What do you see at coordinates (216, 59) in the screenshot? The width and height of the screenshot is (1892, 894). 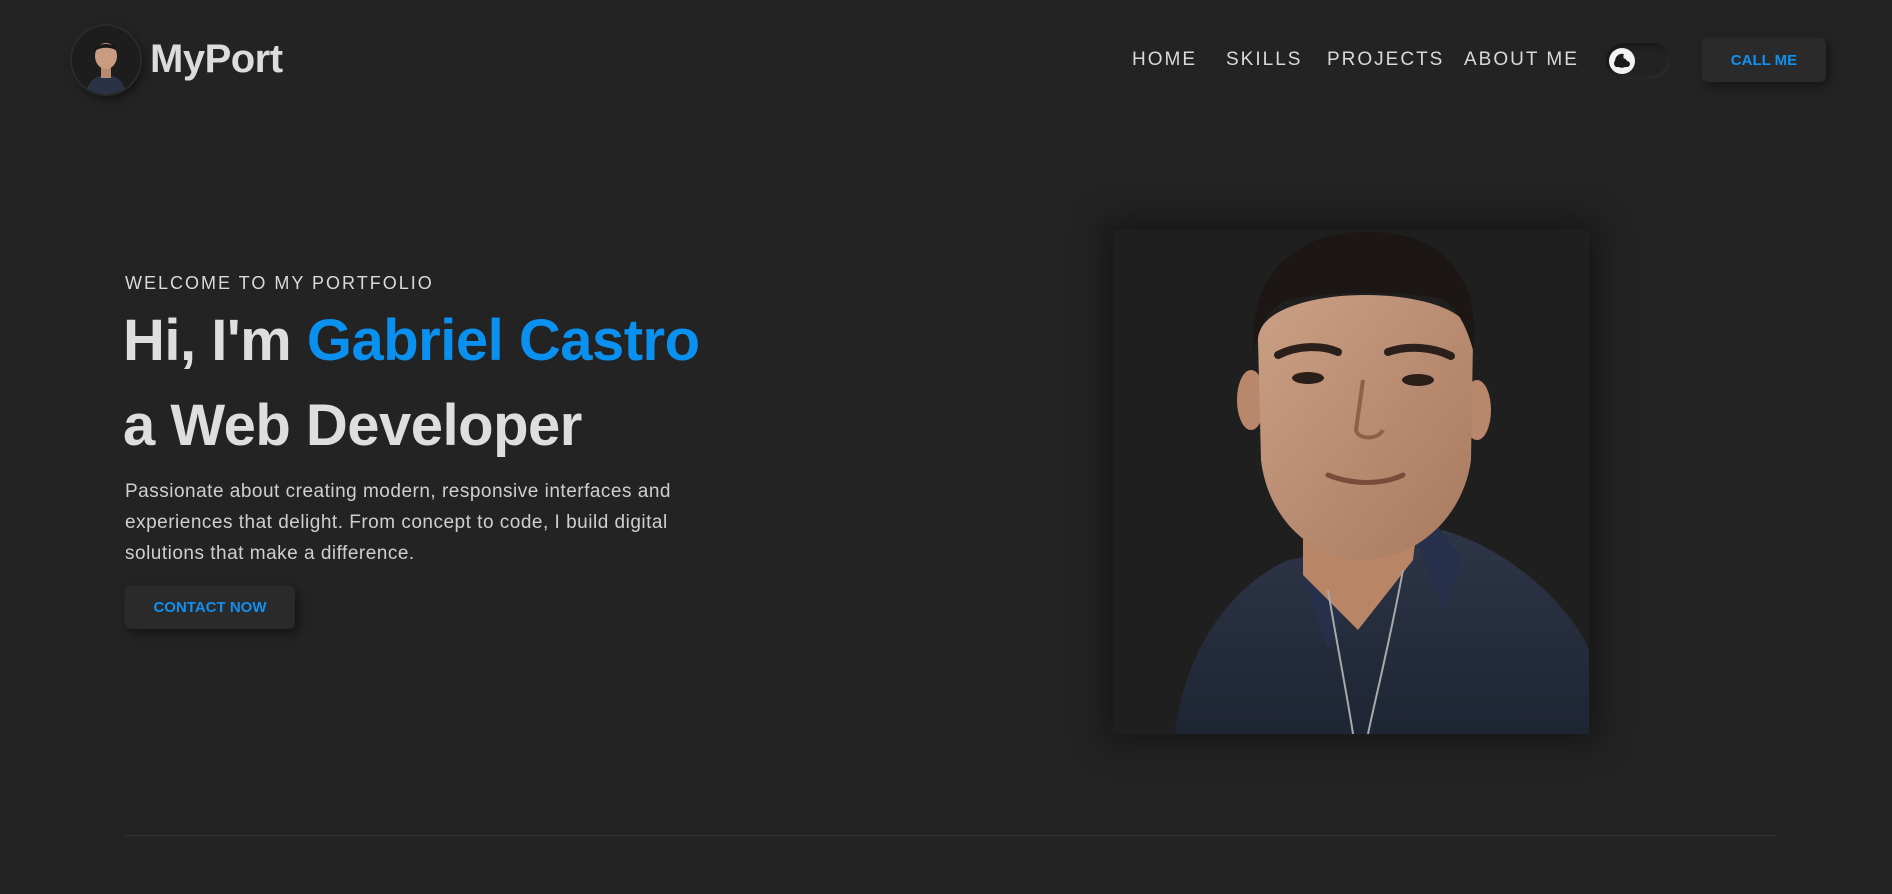 I see `logo-title: MyPort` at bounding box center [216, 59].